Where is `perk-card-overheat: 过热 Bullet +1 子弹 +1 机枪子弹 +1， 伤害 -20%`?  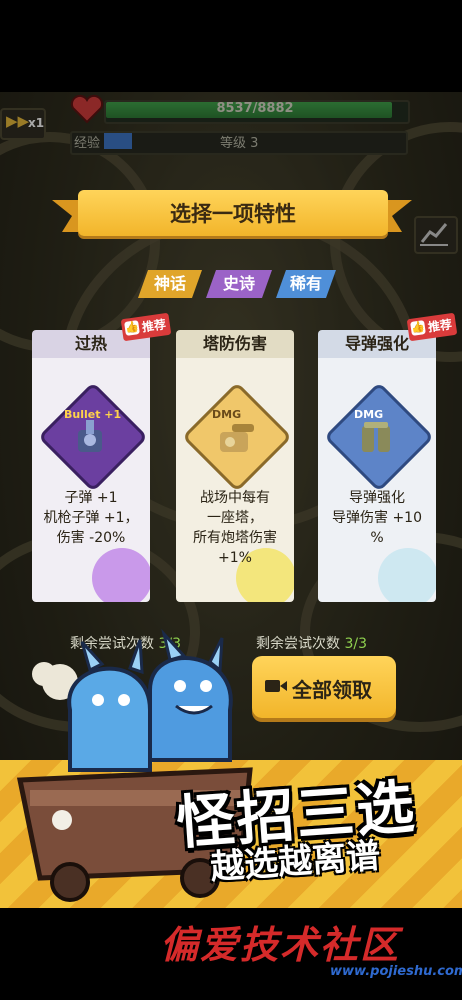
perk-card-overheat: 过热 Bullet +1 子弹 +1 机枪子弹 +1， 伤害 -20% is located at coordinates (91, 466).